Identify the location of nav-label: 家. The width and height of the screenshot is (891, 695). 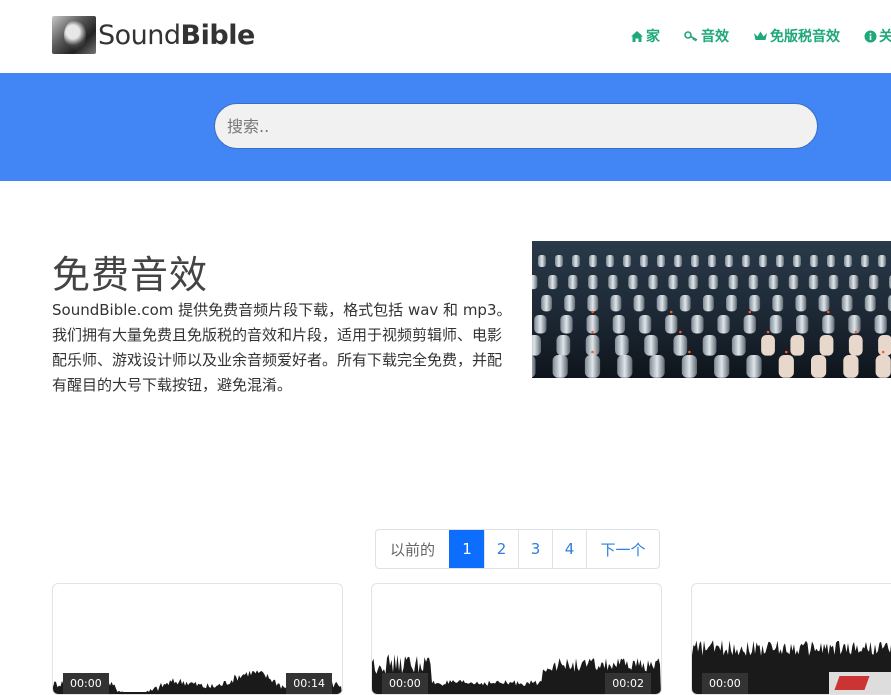
(653, 37).